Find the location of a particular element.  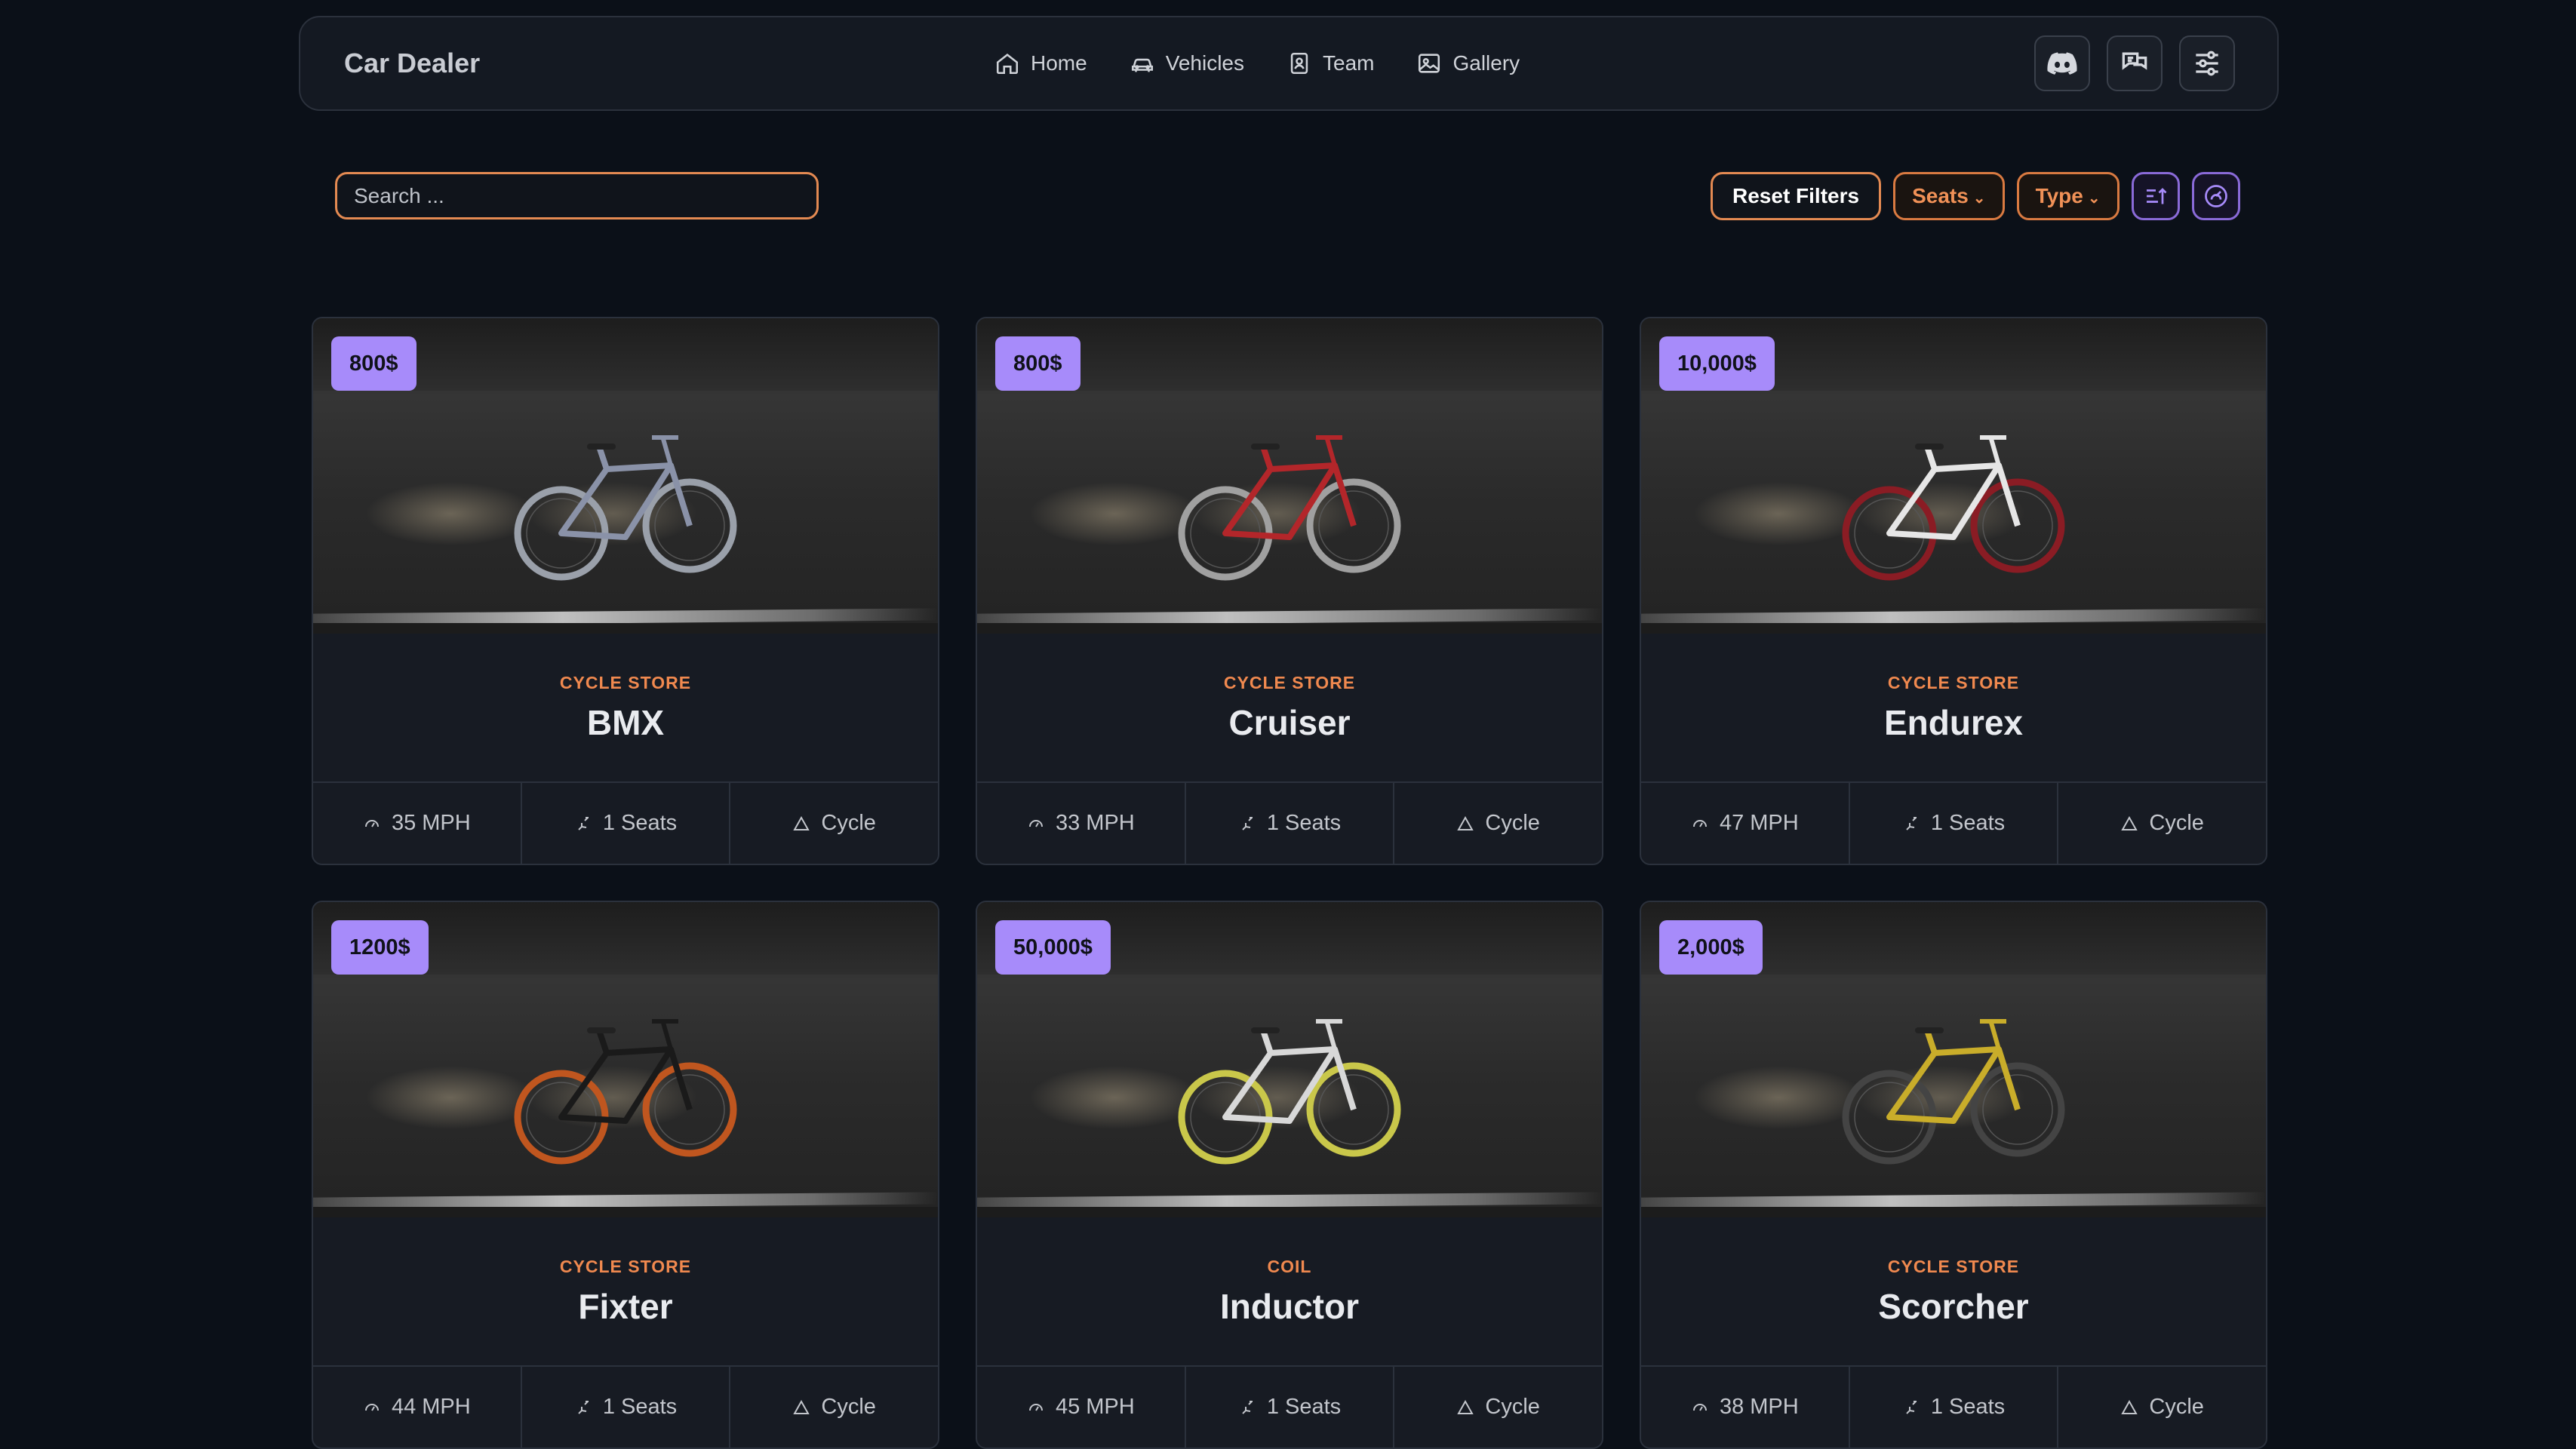

chat-button is located at coordinates (2135, 63).